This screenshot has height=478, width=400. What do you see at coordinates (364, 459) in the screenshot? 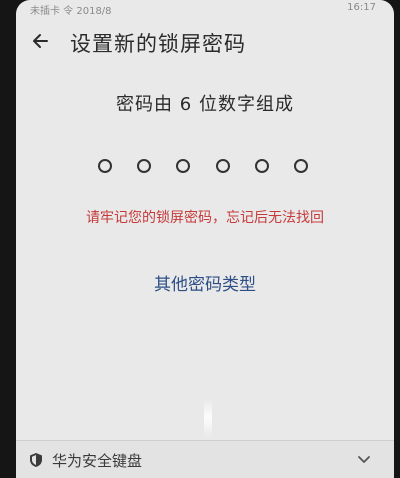
I see `chevron-down-icon` at bounding box center [364, 459].